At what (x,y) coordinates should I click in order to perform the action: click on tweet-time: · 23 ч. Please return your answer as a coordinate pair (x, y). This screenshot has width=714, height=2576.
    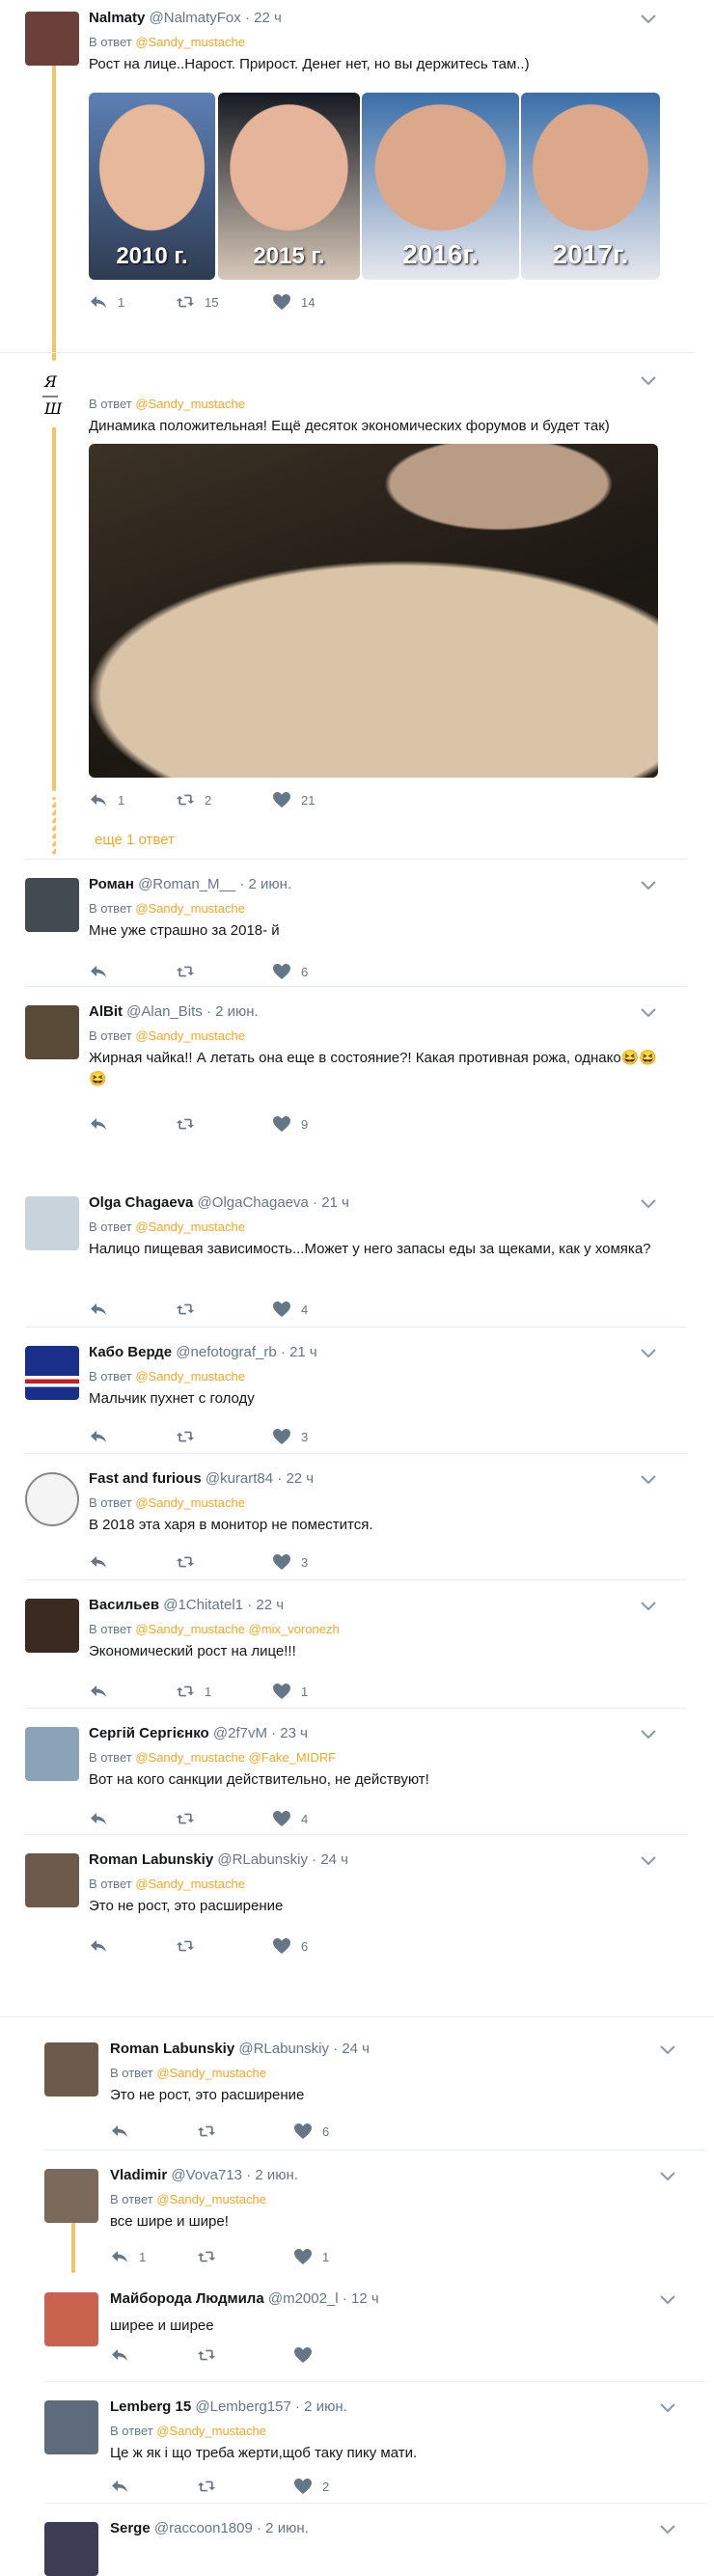
    Looking at the image, I should click on (289, 1733).